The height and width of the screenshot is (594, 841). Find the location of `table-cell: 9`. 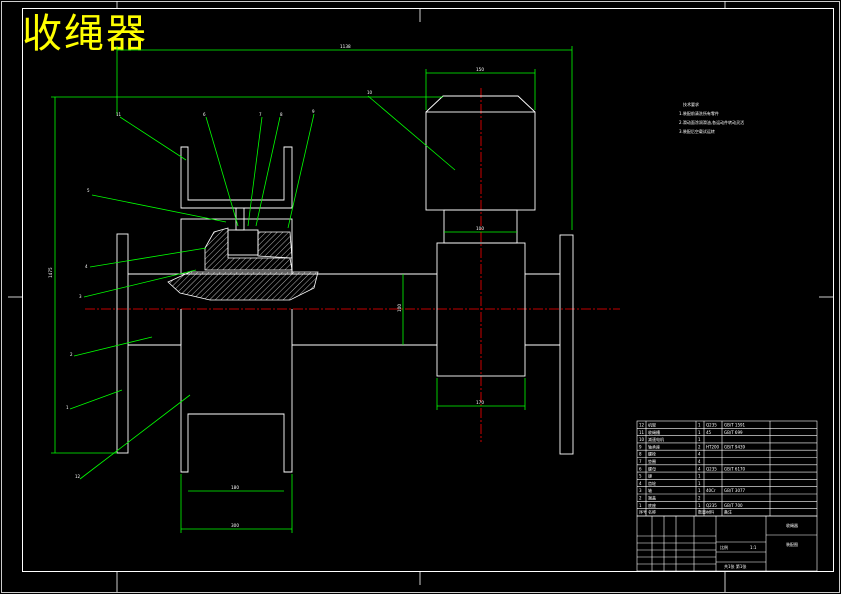

table-cell: 9 is located at coordinates (640, 446).